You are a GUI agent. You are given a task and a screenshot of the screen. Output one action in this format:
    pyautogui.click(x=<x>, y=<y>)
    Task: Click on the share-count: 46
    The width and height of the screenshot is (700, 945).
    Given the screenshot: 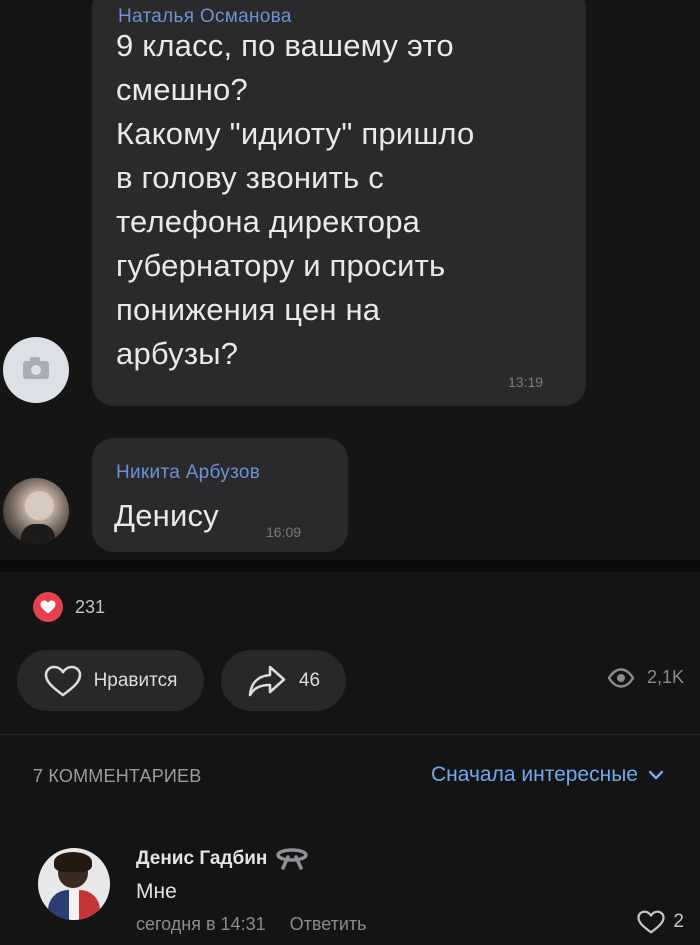 What is the action you would take?
    pyautogui.click(x=309, y=680)
    